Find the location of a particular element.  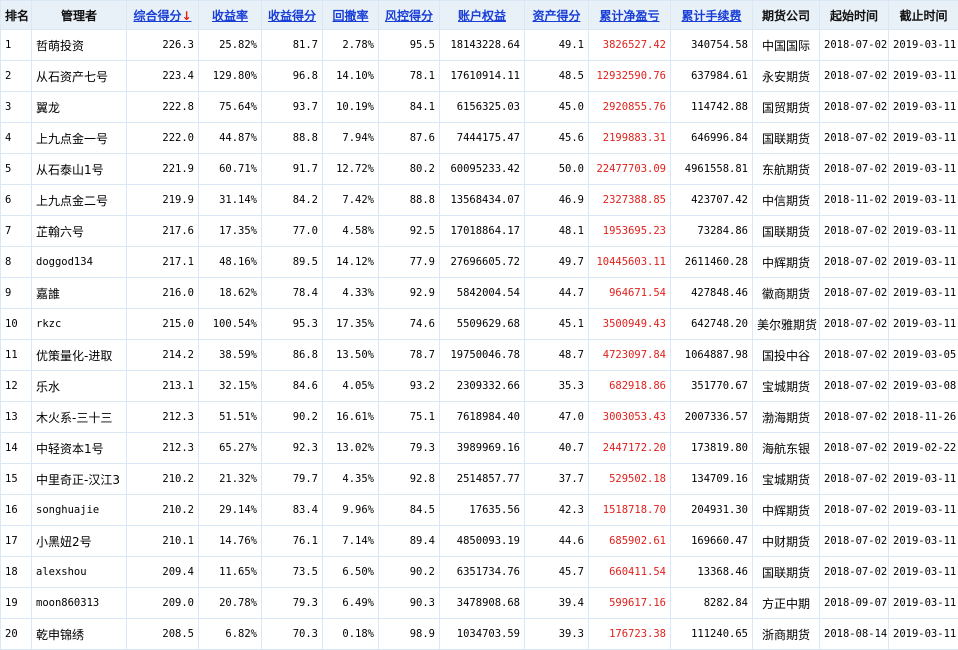

cell-drawdown: 13.50% is located at coordinates (351, 355).